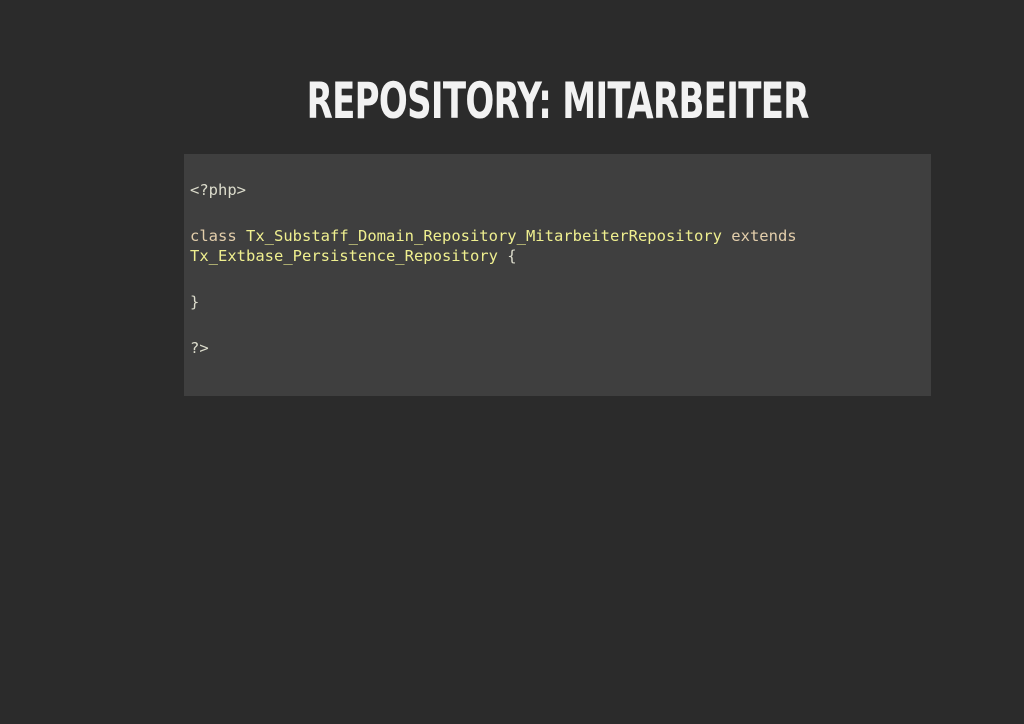 The height and width of the screenshot is (724, 1024). I want to click on code-line-close-brace: }, so click(195, 302).